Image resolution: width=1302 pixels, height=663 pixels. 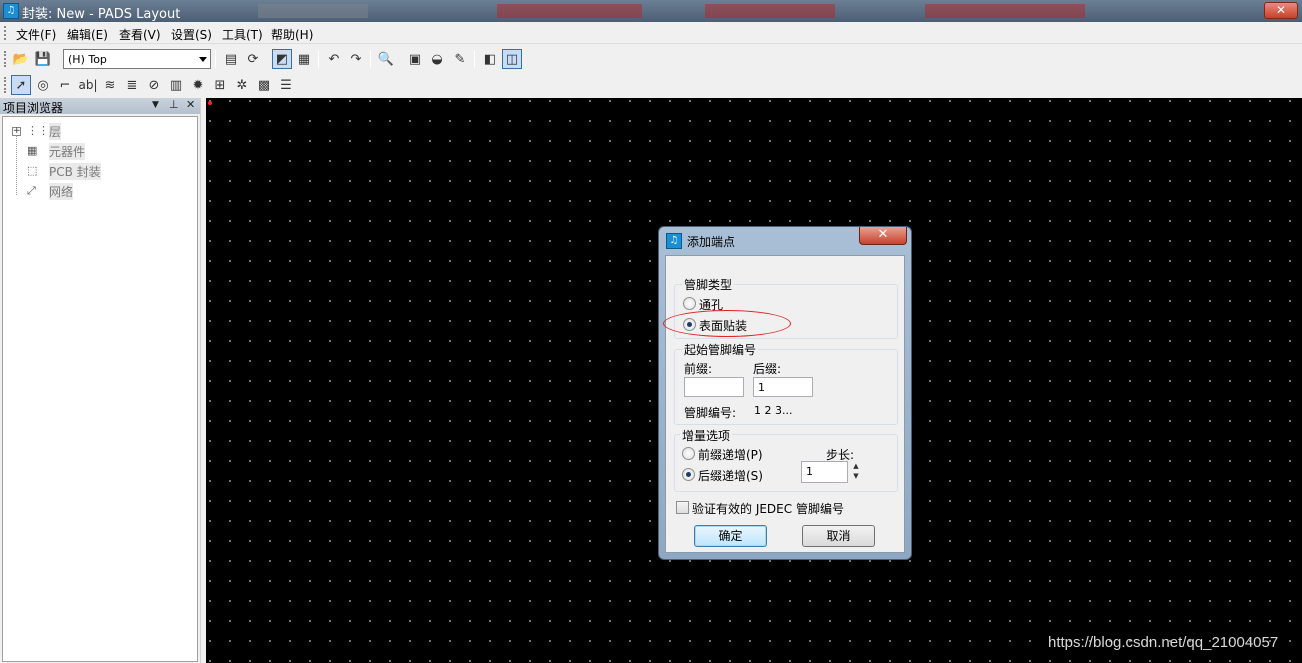 What do you see at coordinates (242, 34) in the screenshot?
I see `menu-tools: 工具(T)` at bounding box center [242, 34].